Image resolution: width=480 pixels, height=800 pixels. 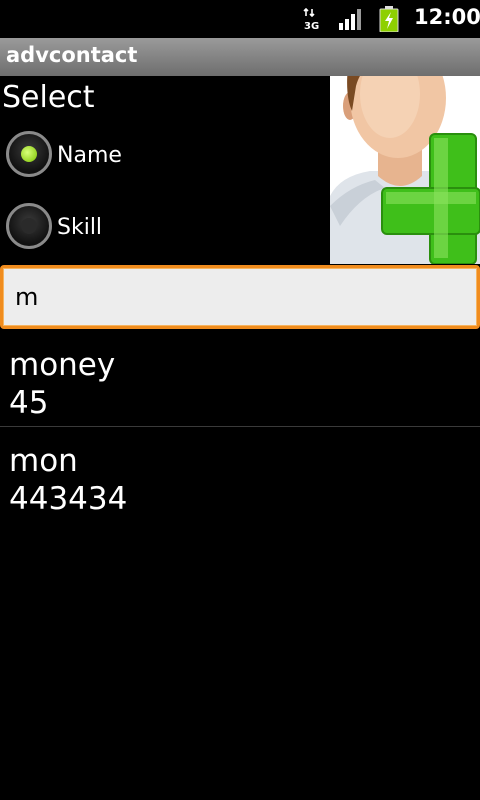 I want to click on search-field, so click(x=240, y=297).